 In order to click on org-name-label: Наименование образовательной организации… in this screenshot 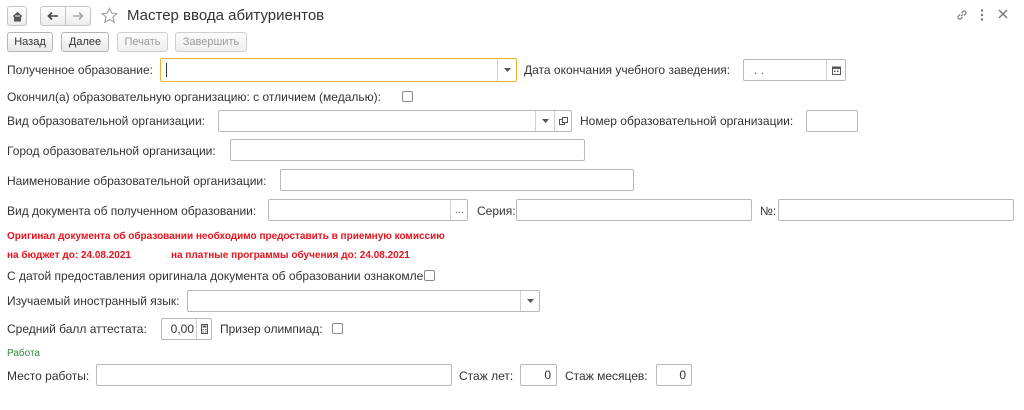, I will do `click(137, 181)`.